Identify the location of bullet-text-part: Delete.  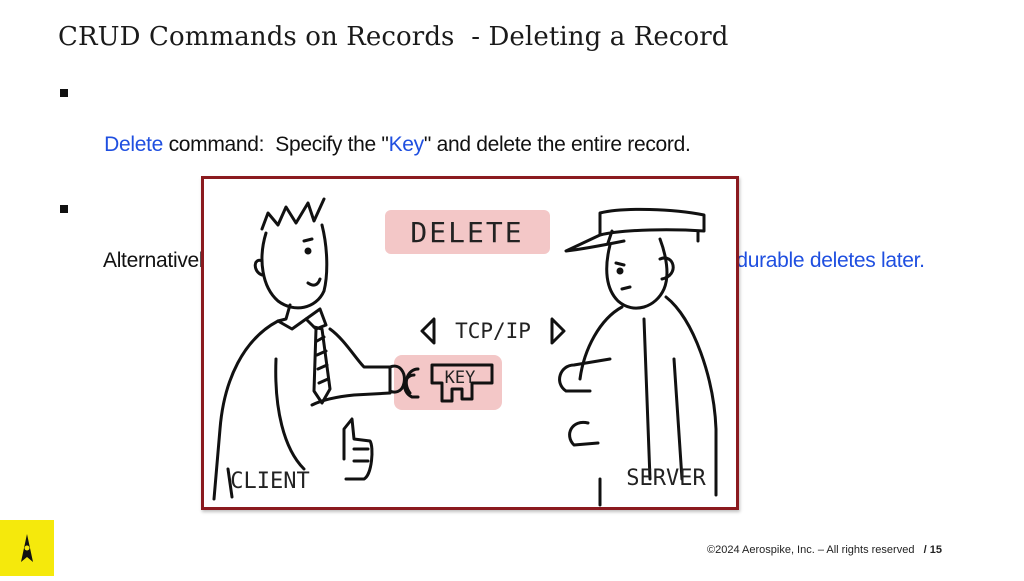
(134, 144).